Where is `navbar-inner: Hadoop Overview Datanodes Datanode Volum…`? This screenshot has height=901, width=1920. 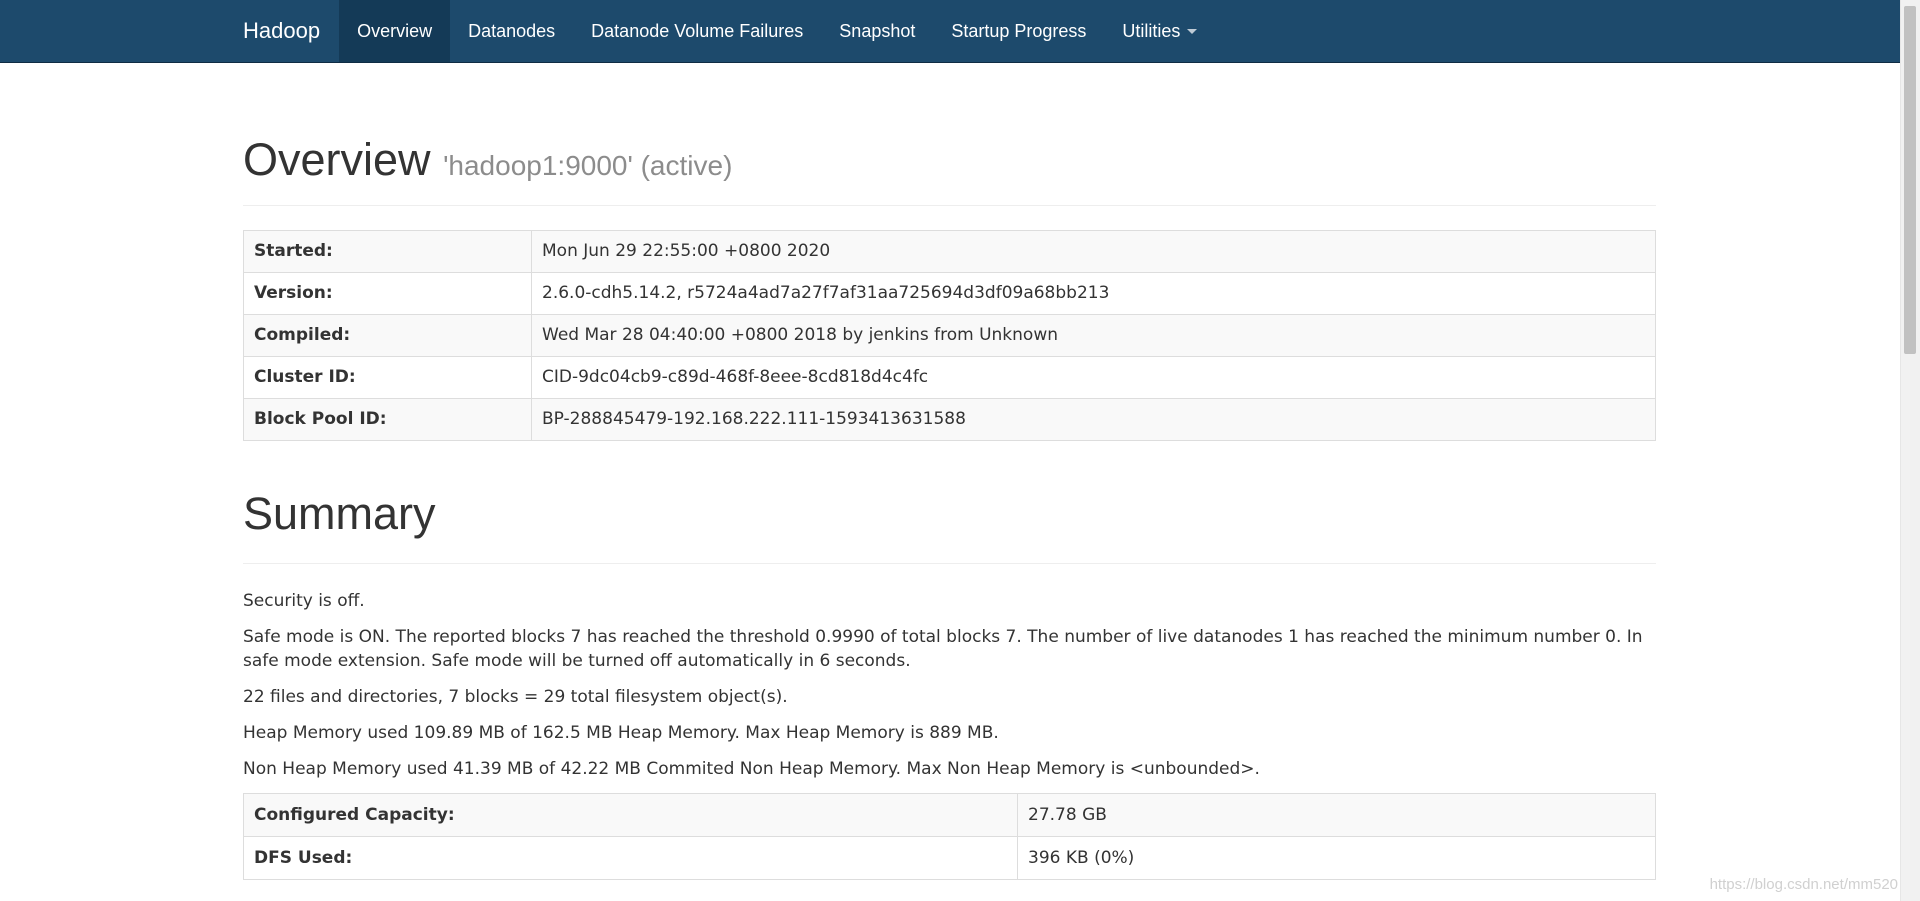 navbar-inner: Hadoop Overview Datanodes Datanode Volum… is located at coordinates (721, 31).